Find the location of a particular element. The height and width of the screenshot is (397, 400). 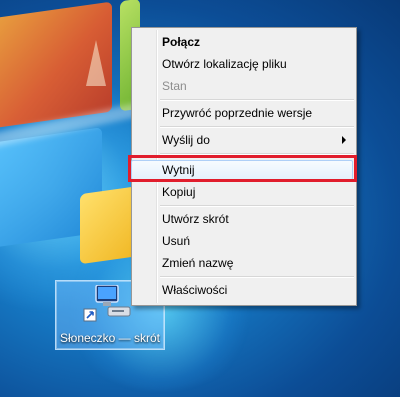

highlight-box is located at coordinates (242, 168).